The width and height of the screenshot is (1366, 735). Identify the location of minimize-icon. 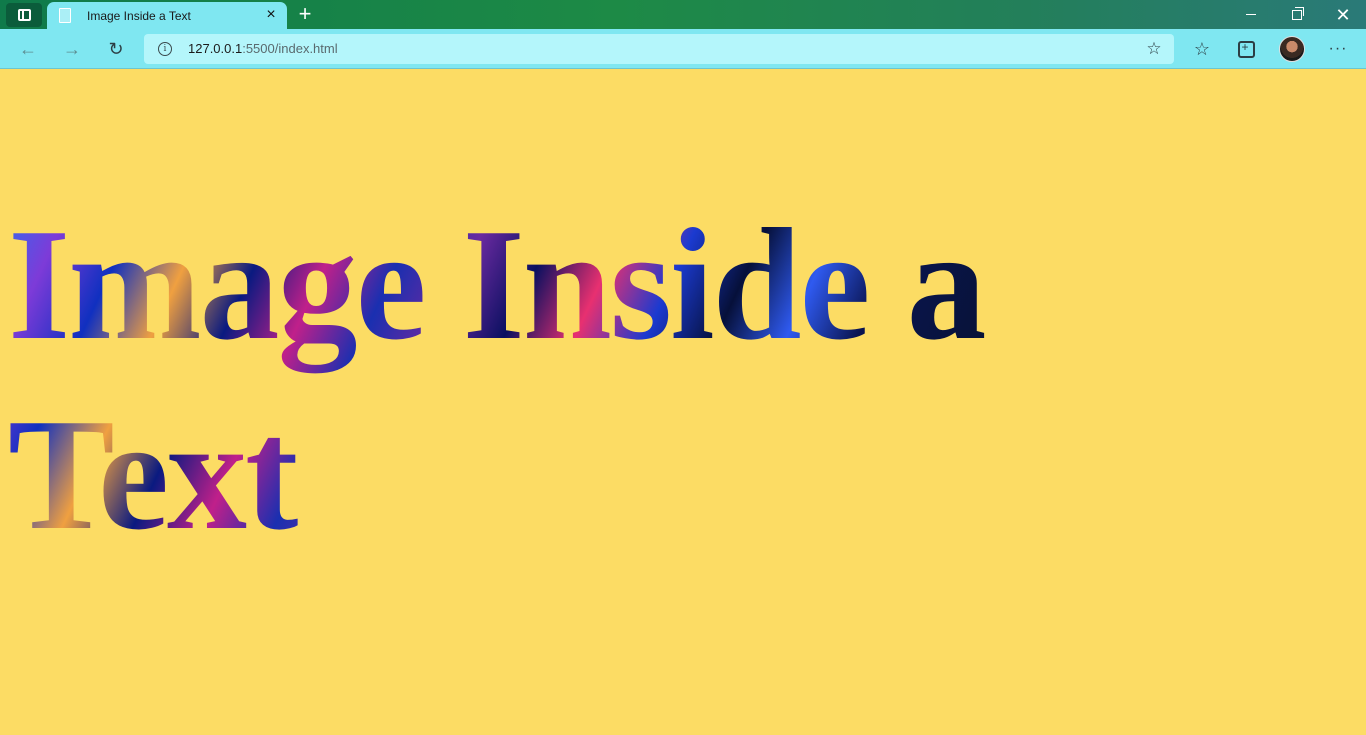
(1251, 14).